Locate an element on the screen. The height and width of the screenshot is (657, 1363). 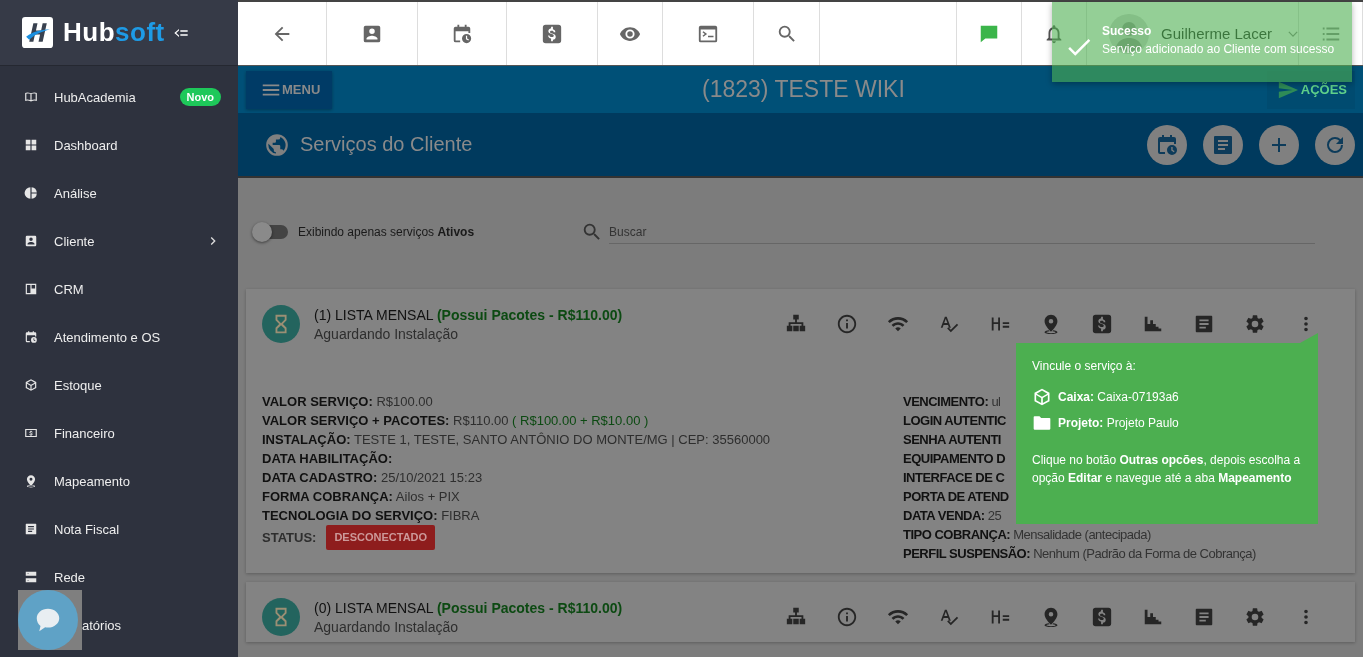
field-line: TIPO COBRANÇA: Mensalidade (antecipada) is located at coordinates (1027, 535).